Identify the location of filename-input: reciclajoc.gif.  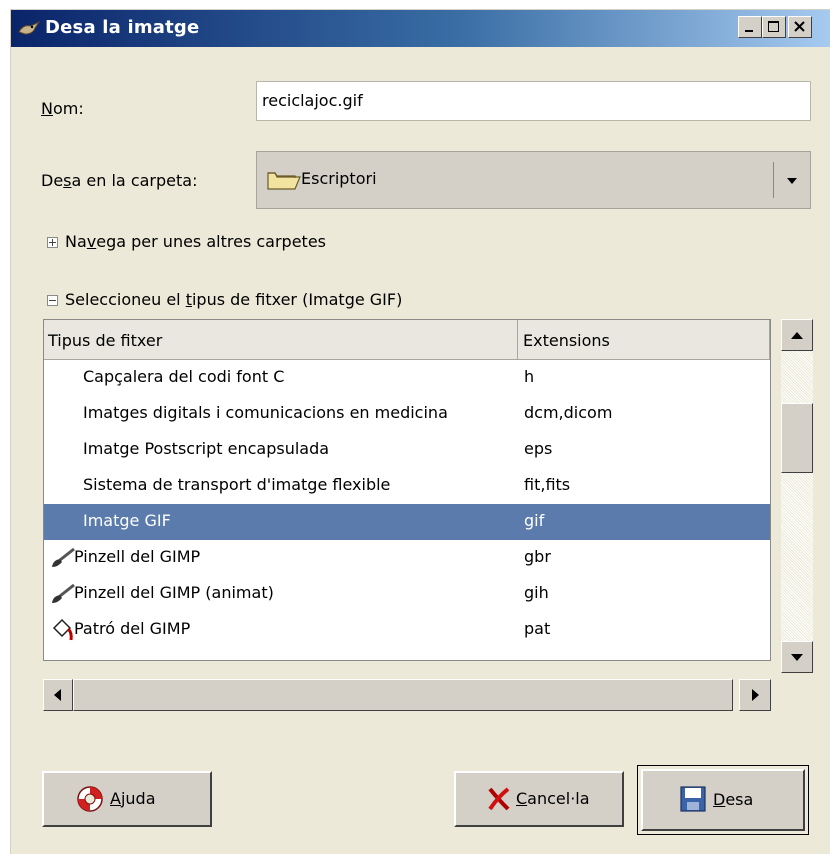
(533, 101).